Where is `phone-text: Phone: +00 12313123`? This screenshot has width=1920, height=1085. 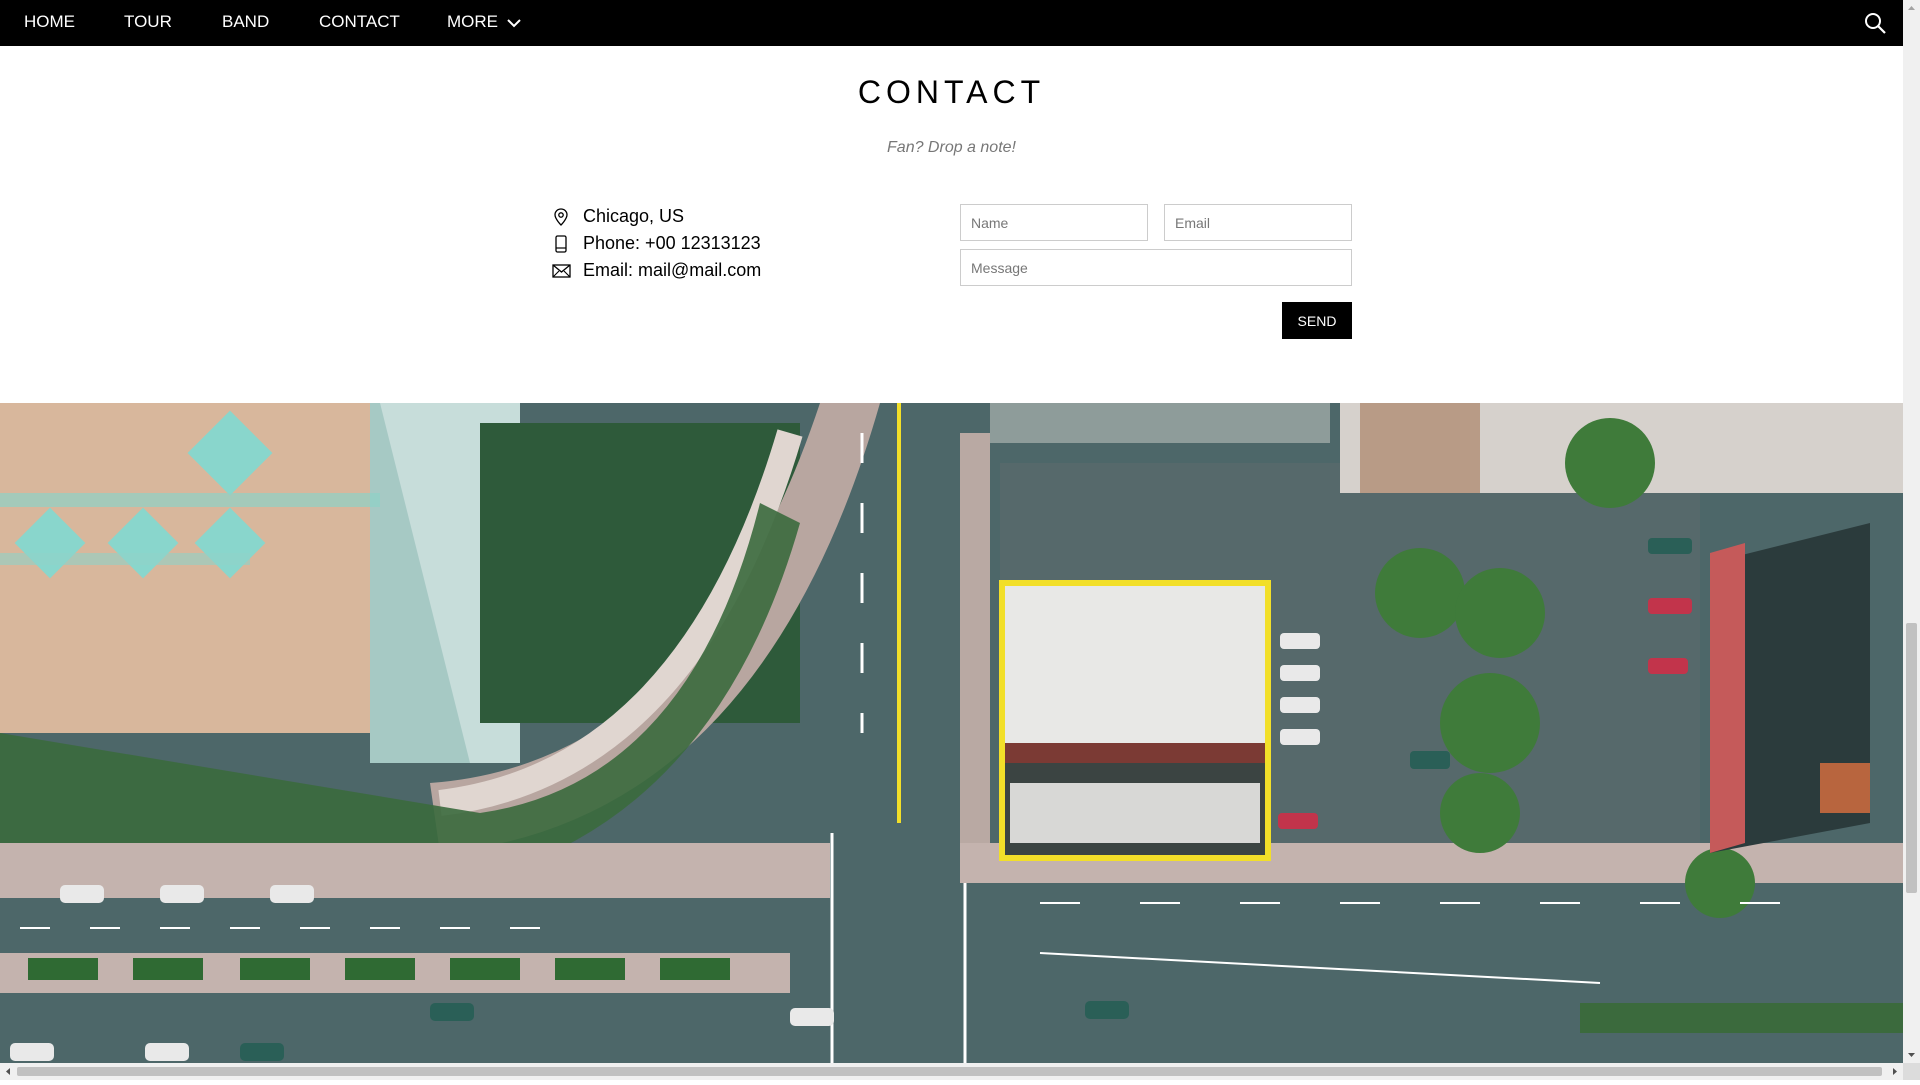 phone-text: Phone: +00 12313123 is located at coordinates (672, 243).